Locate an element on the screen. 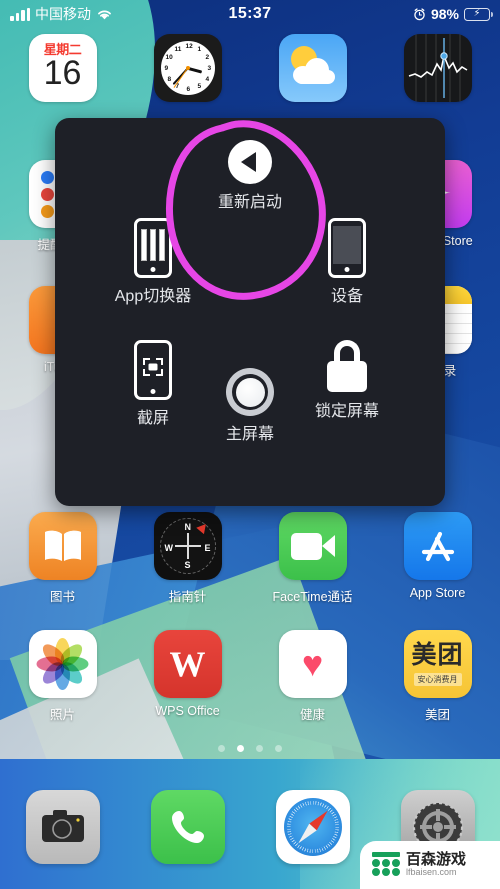 The width and height of the screenshot is (500, 889). home-row-4: 图书 N E S W 指南针 FaceTime通话 App Store is located at coordinates (250, 558).